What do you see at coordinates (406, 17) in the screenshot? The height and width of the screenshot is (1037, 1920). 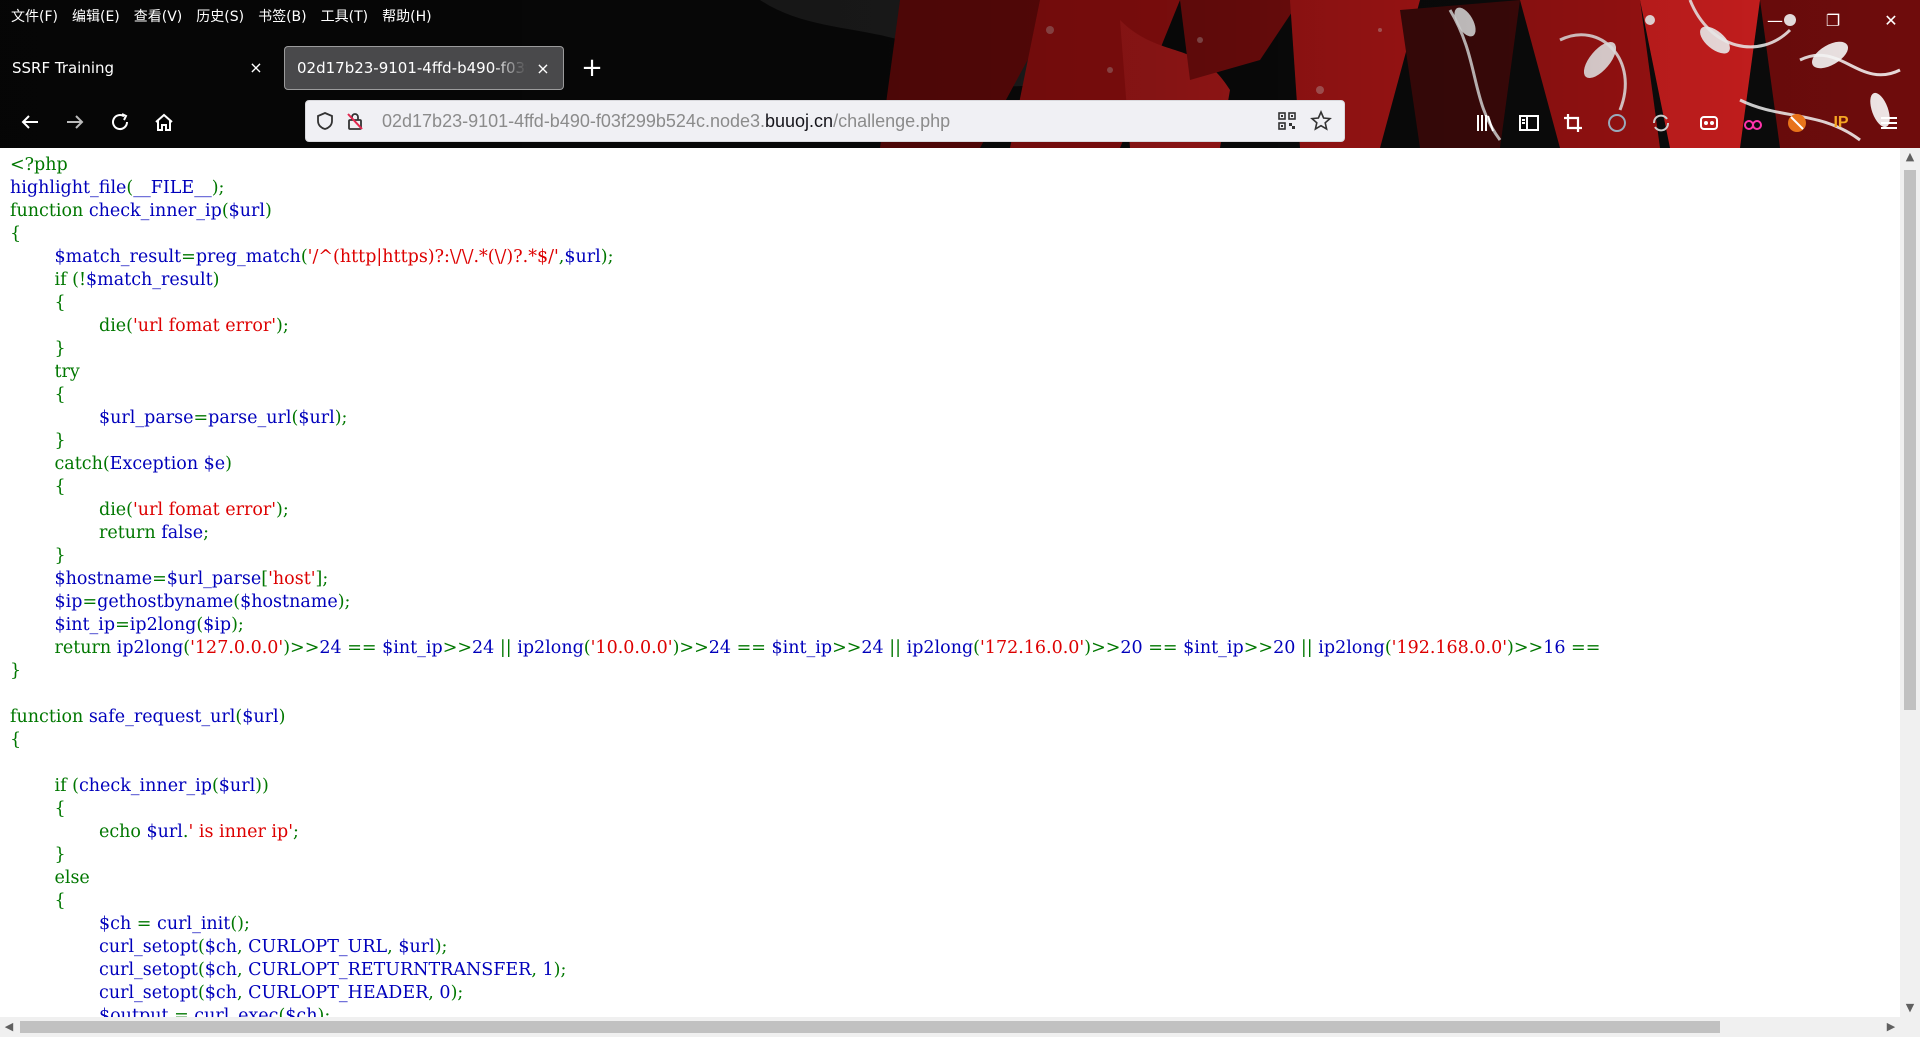 I see `menu-help: 帮助(H)` at bounding box center [406, 17].